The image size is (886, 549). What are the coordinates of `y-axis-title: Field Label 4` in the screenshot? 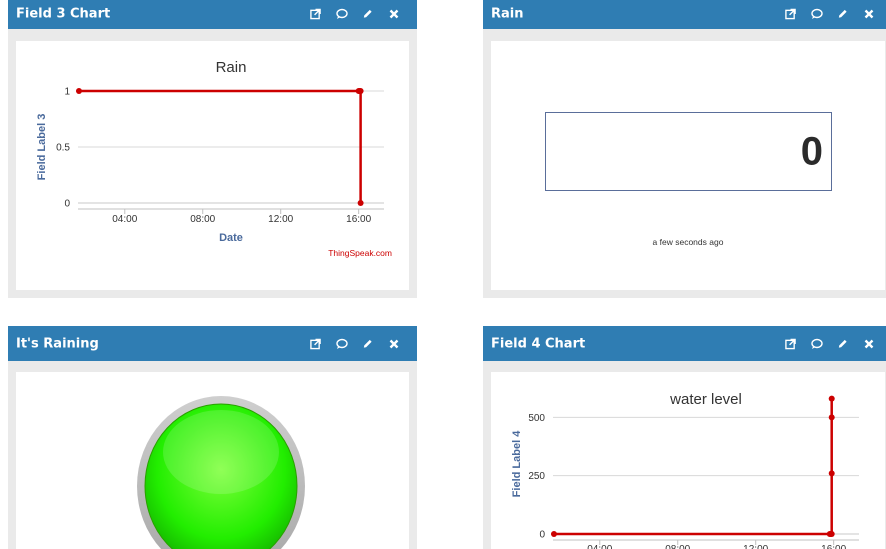 It's located at (517, 464).